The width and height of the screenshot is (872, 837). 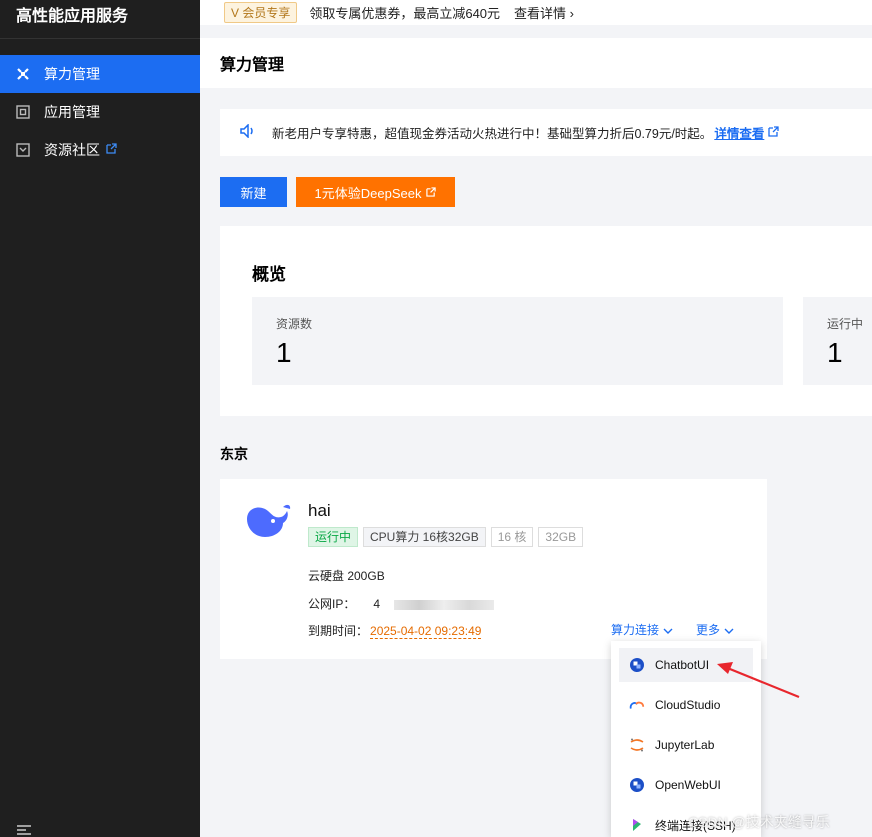 I want to click on compute-connect-menu: 算力连接, so click(x=642, y=629).